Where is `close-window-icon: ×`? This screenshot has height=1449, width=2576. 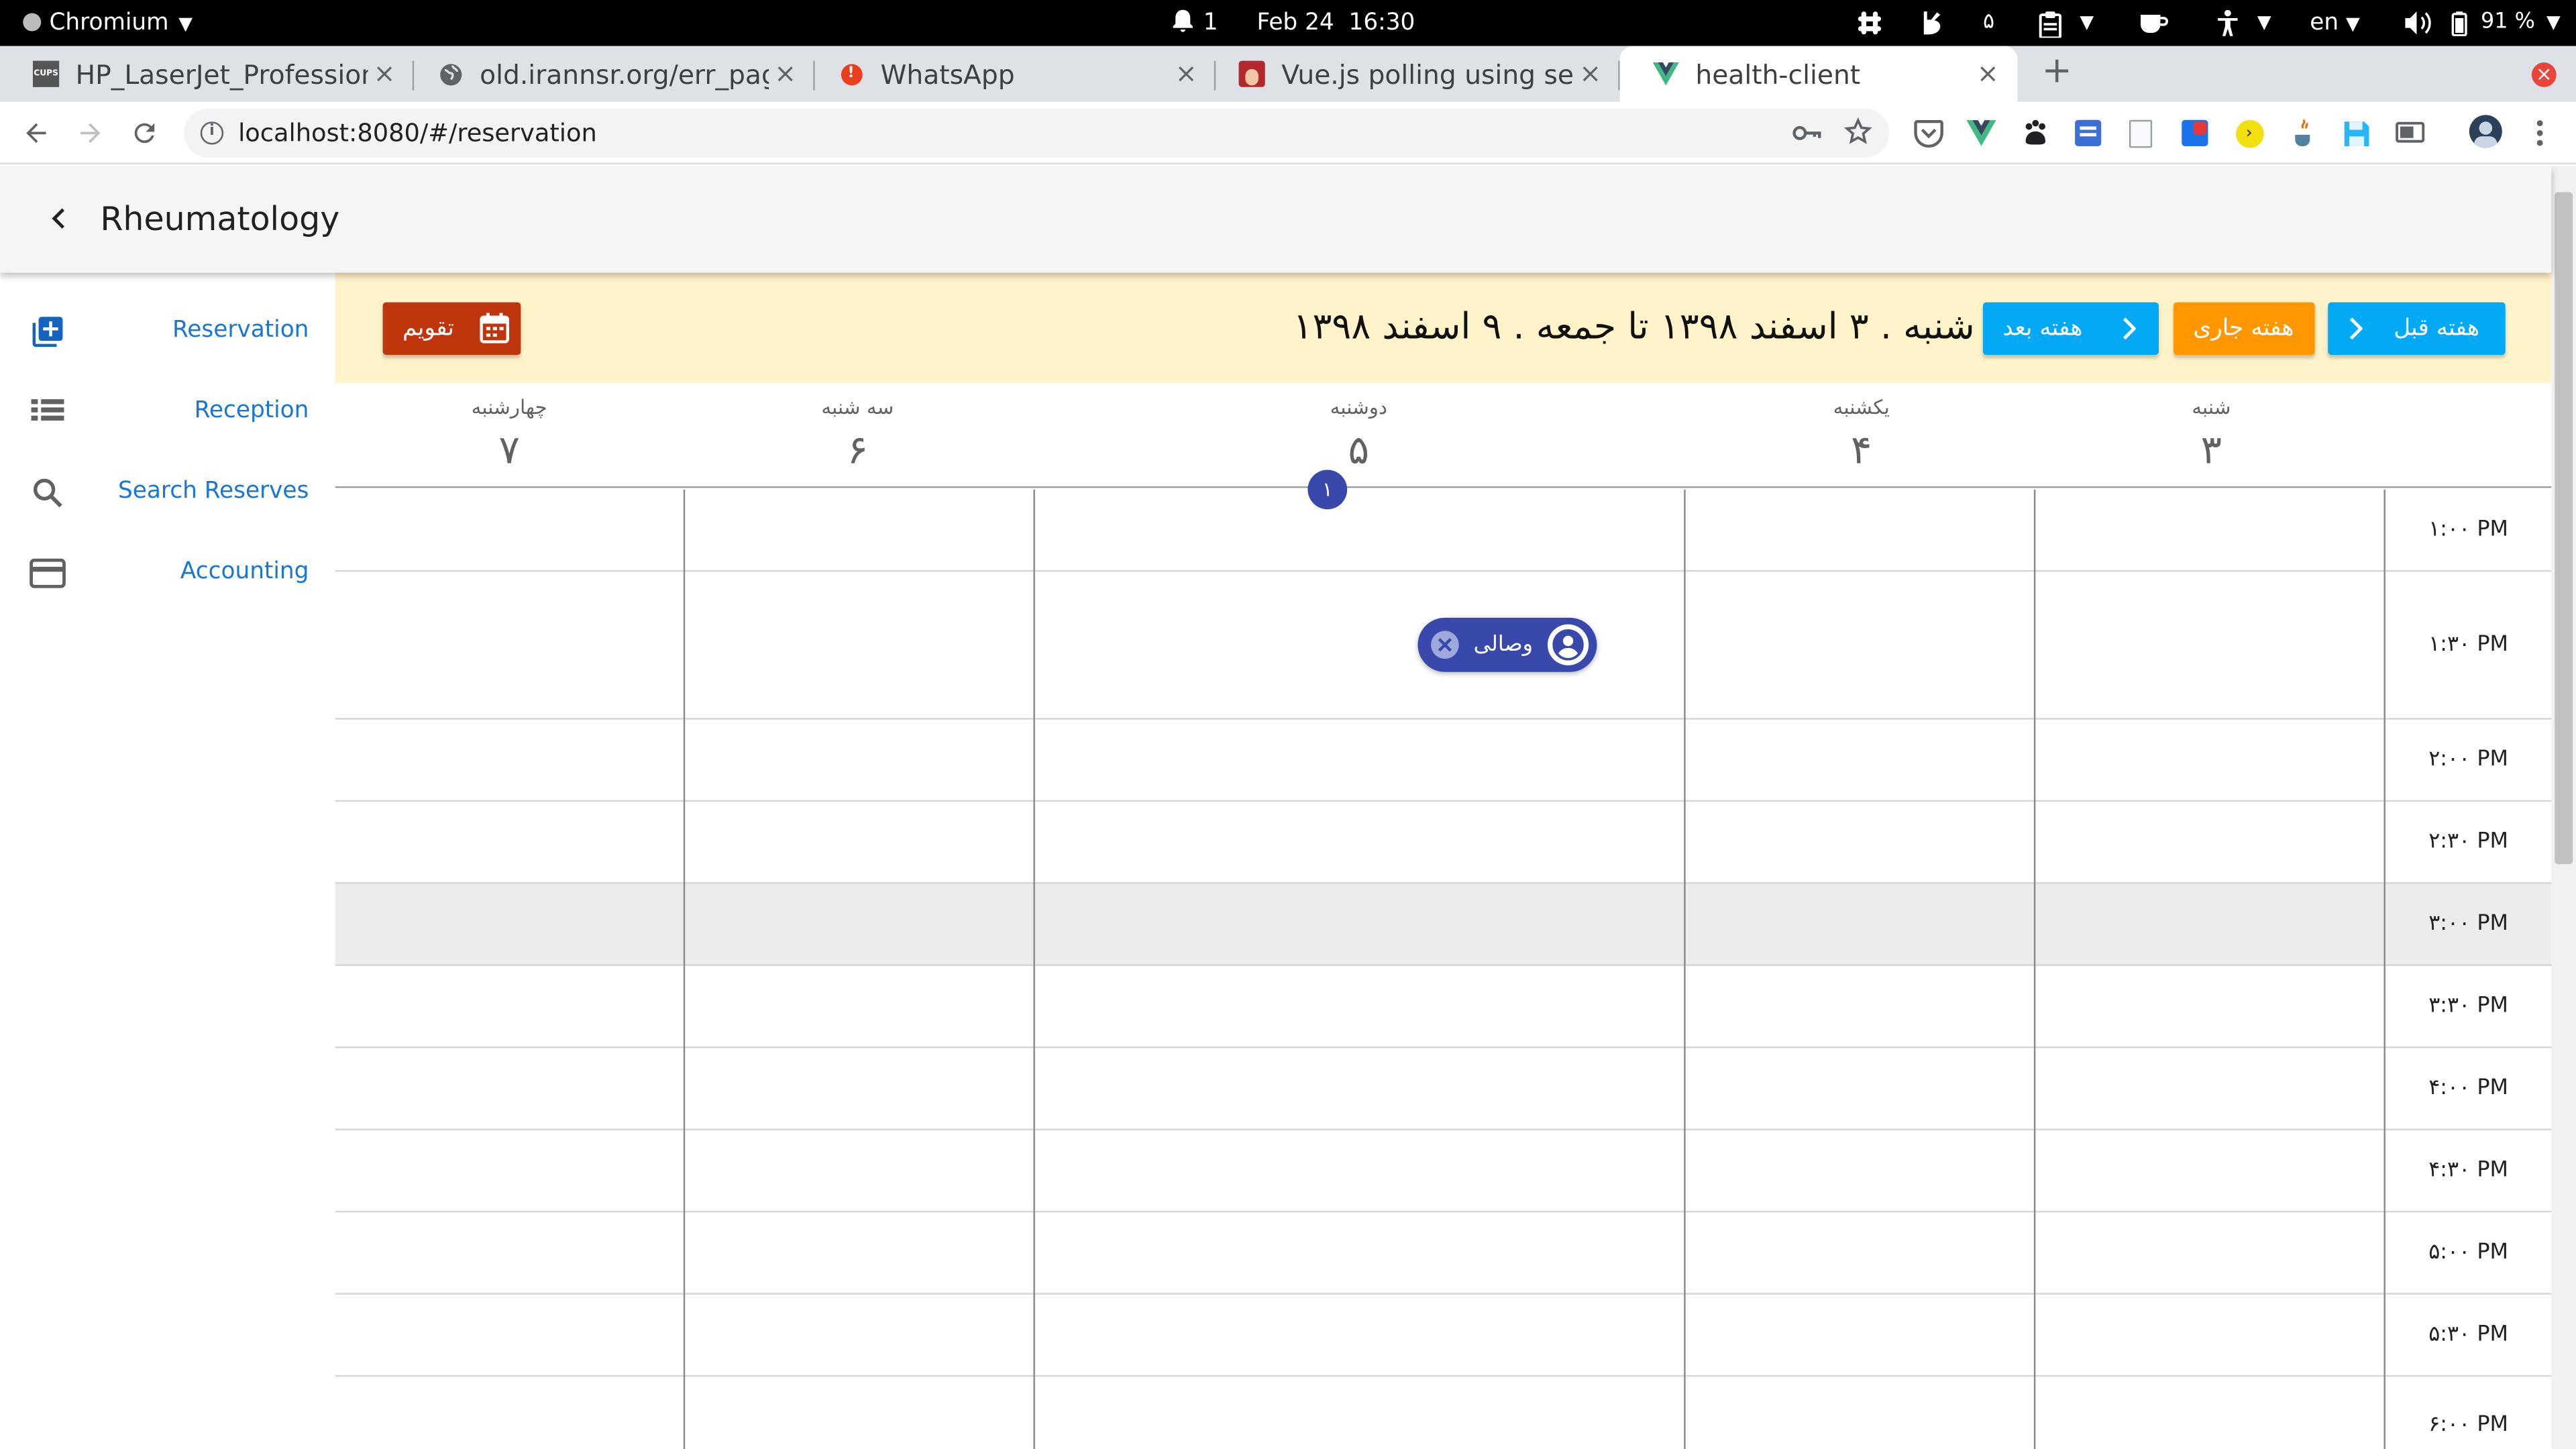 close-window-icon: × is located at coordinates (2544, 74).